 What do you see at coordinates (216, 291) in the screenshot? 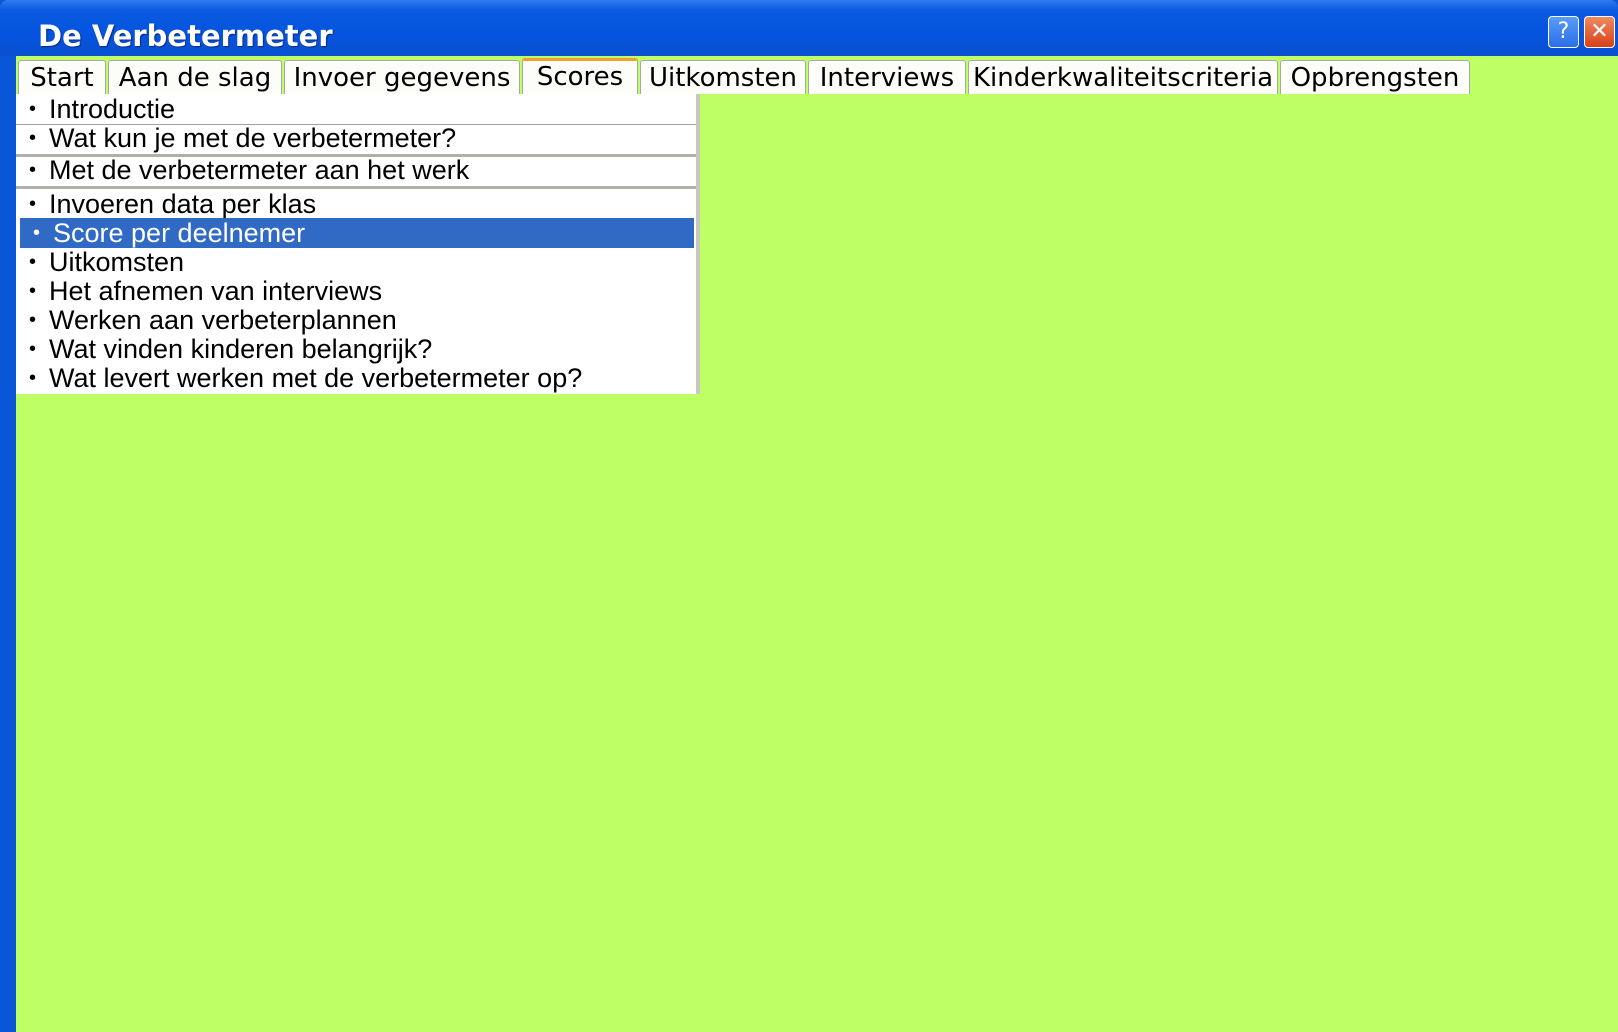
I see `menu-item-label: Het afnemen van interviews` at bounding box center [216, 291].